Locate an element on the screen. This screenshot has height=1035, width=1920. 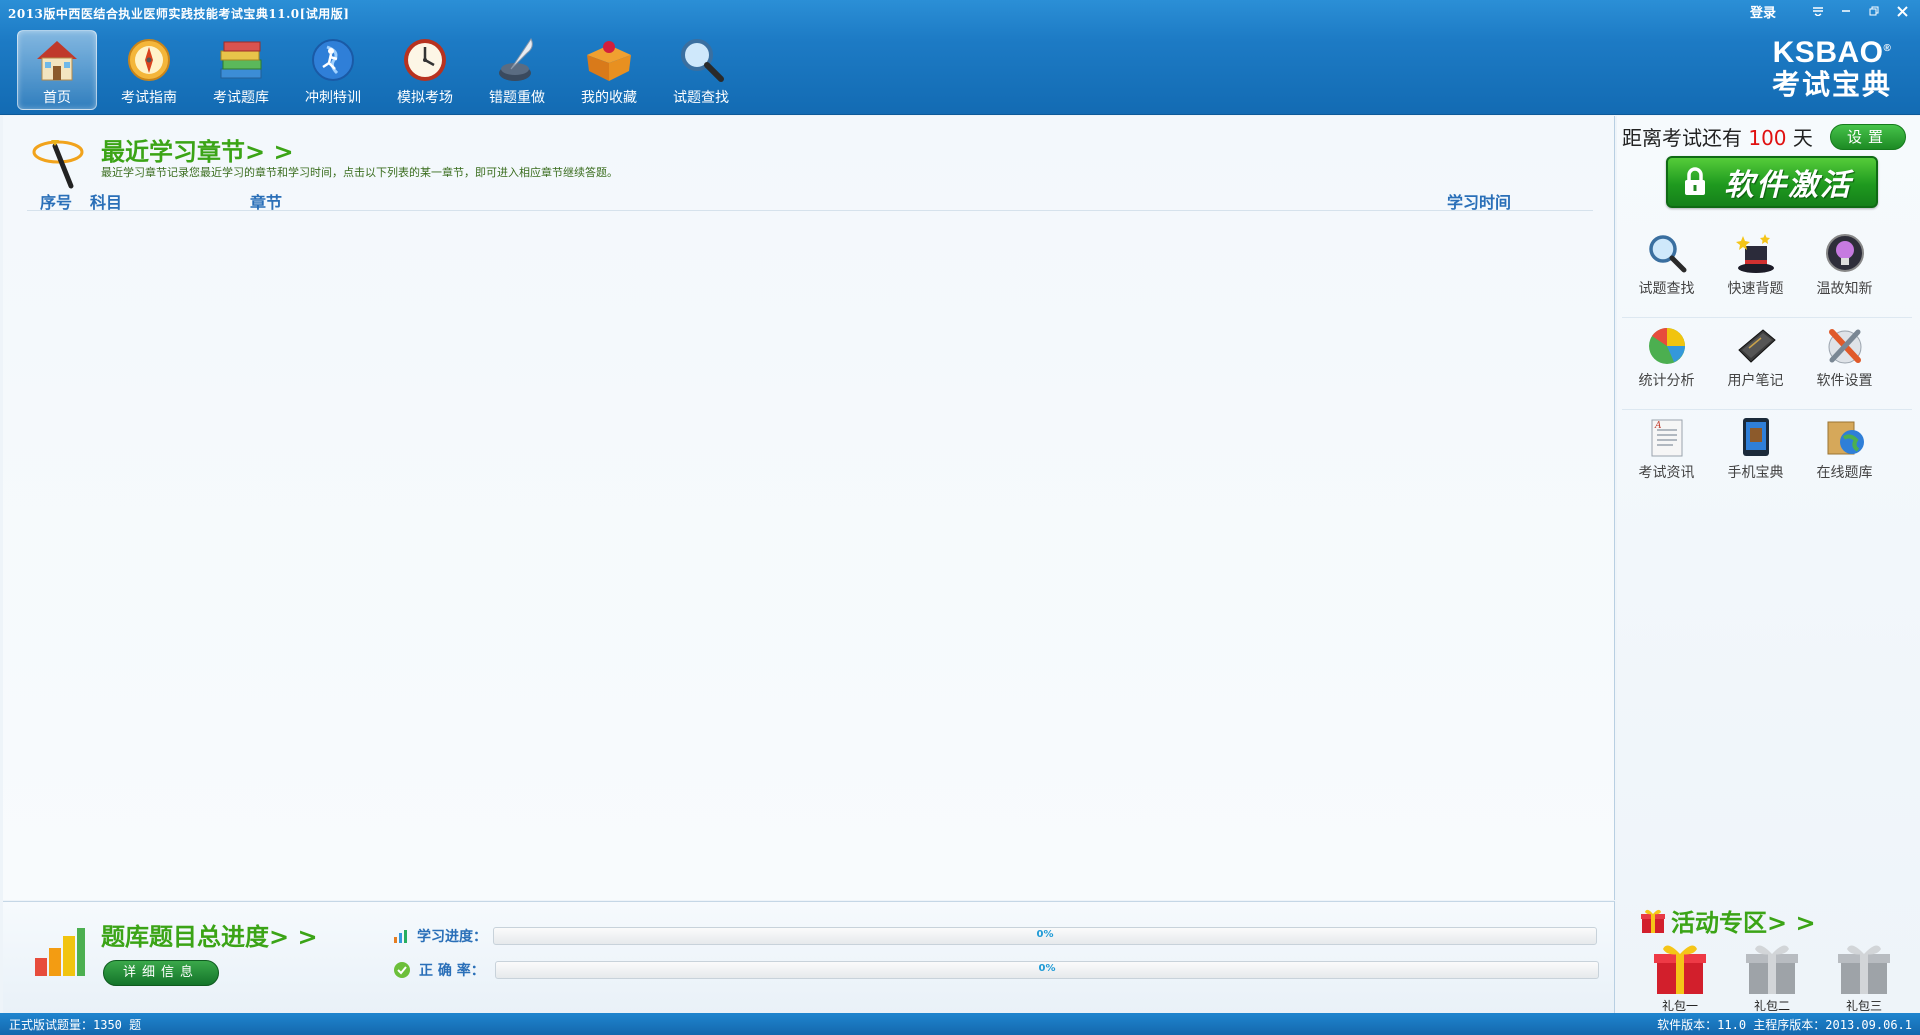
gift-label: 礼包二 is located at coordinates (1771, 1006).